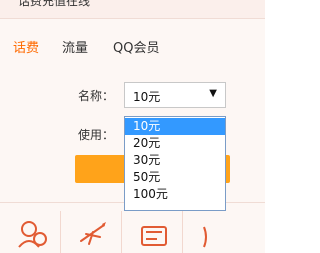 The width and height of the screenshot is (320, 253). I want to click on amount-dropdown-list: 10元 20元 30元 50元 100元, so click(175, 163).